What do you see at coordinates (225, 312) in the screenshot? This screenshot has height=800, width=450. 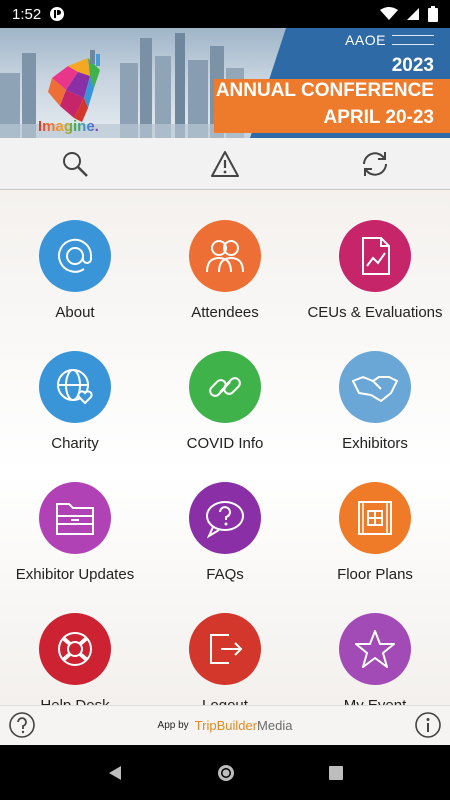 I see `tile-label: Attendees` at bounding box center [225, 312].